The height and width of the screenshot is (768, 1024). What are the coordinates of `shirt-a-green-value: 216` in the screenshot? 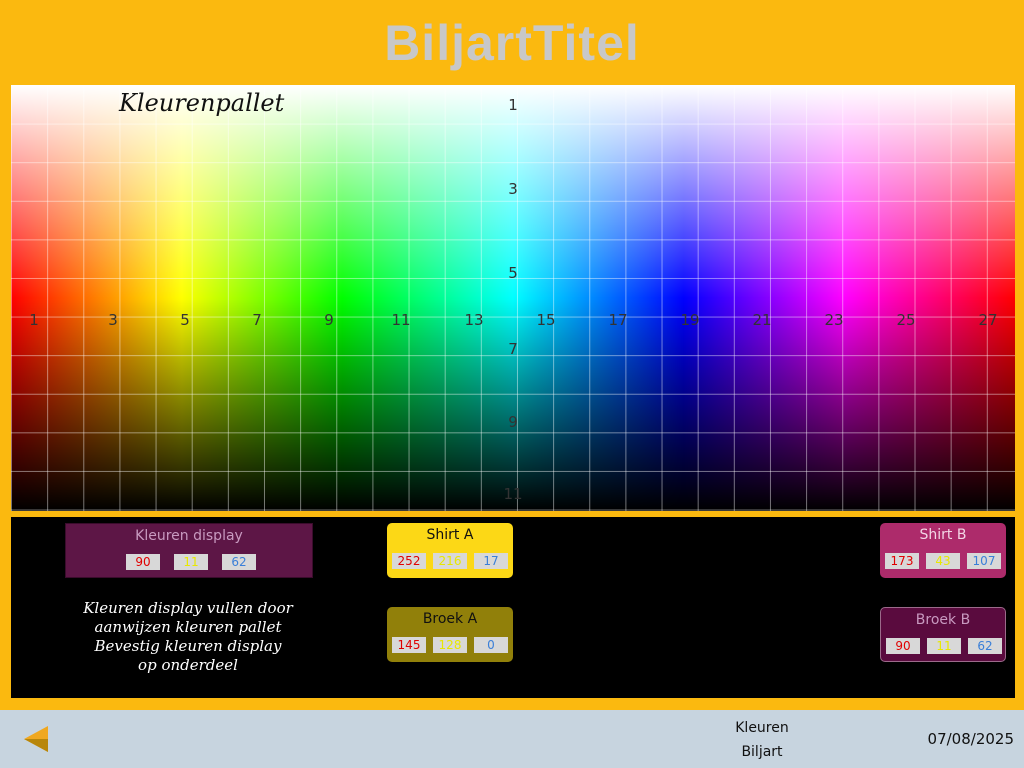 It's located at (450, 561).